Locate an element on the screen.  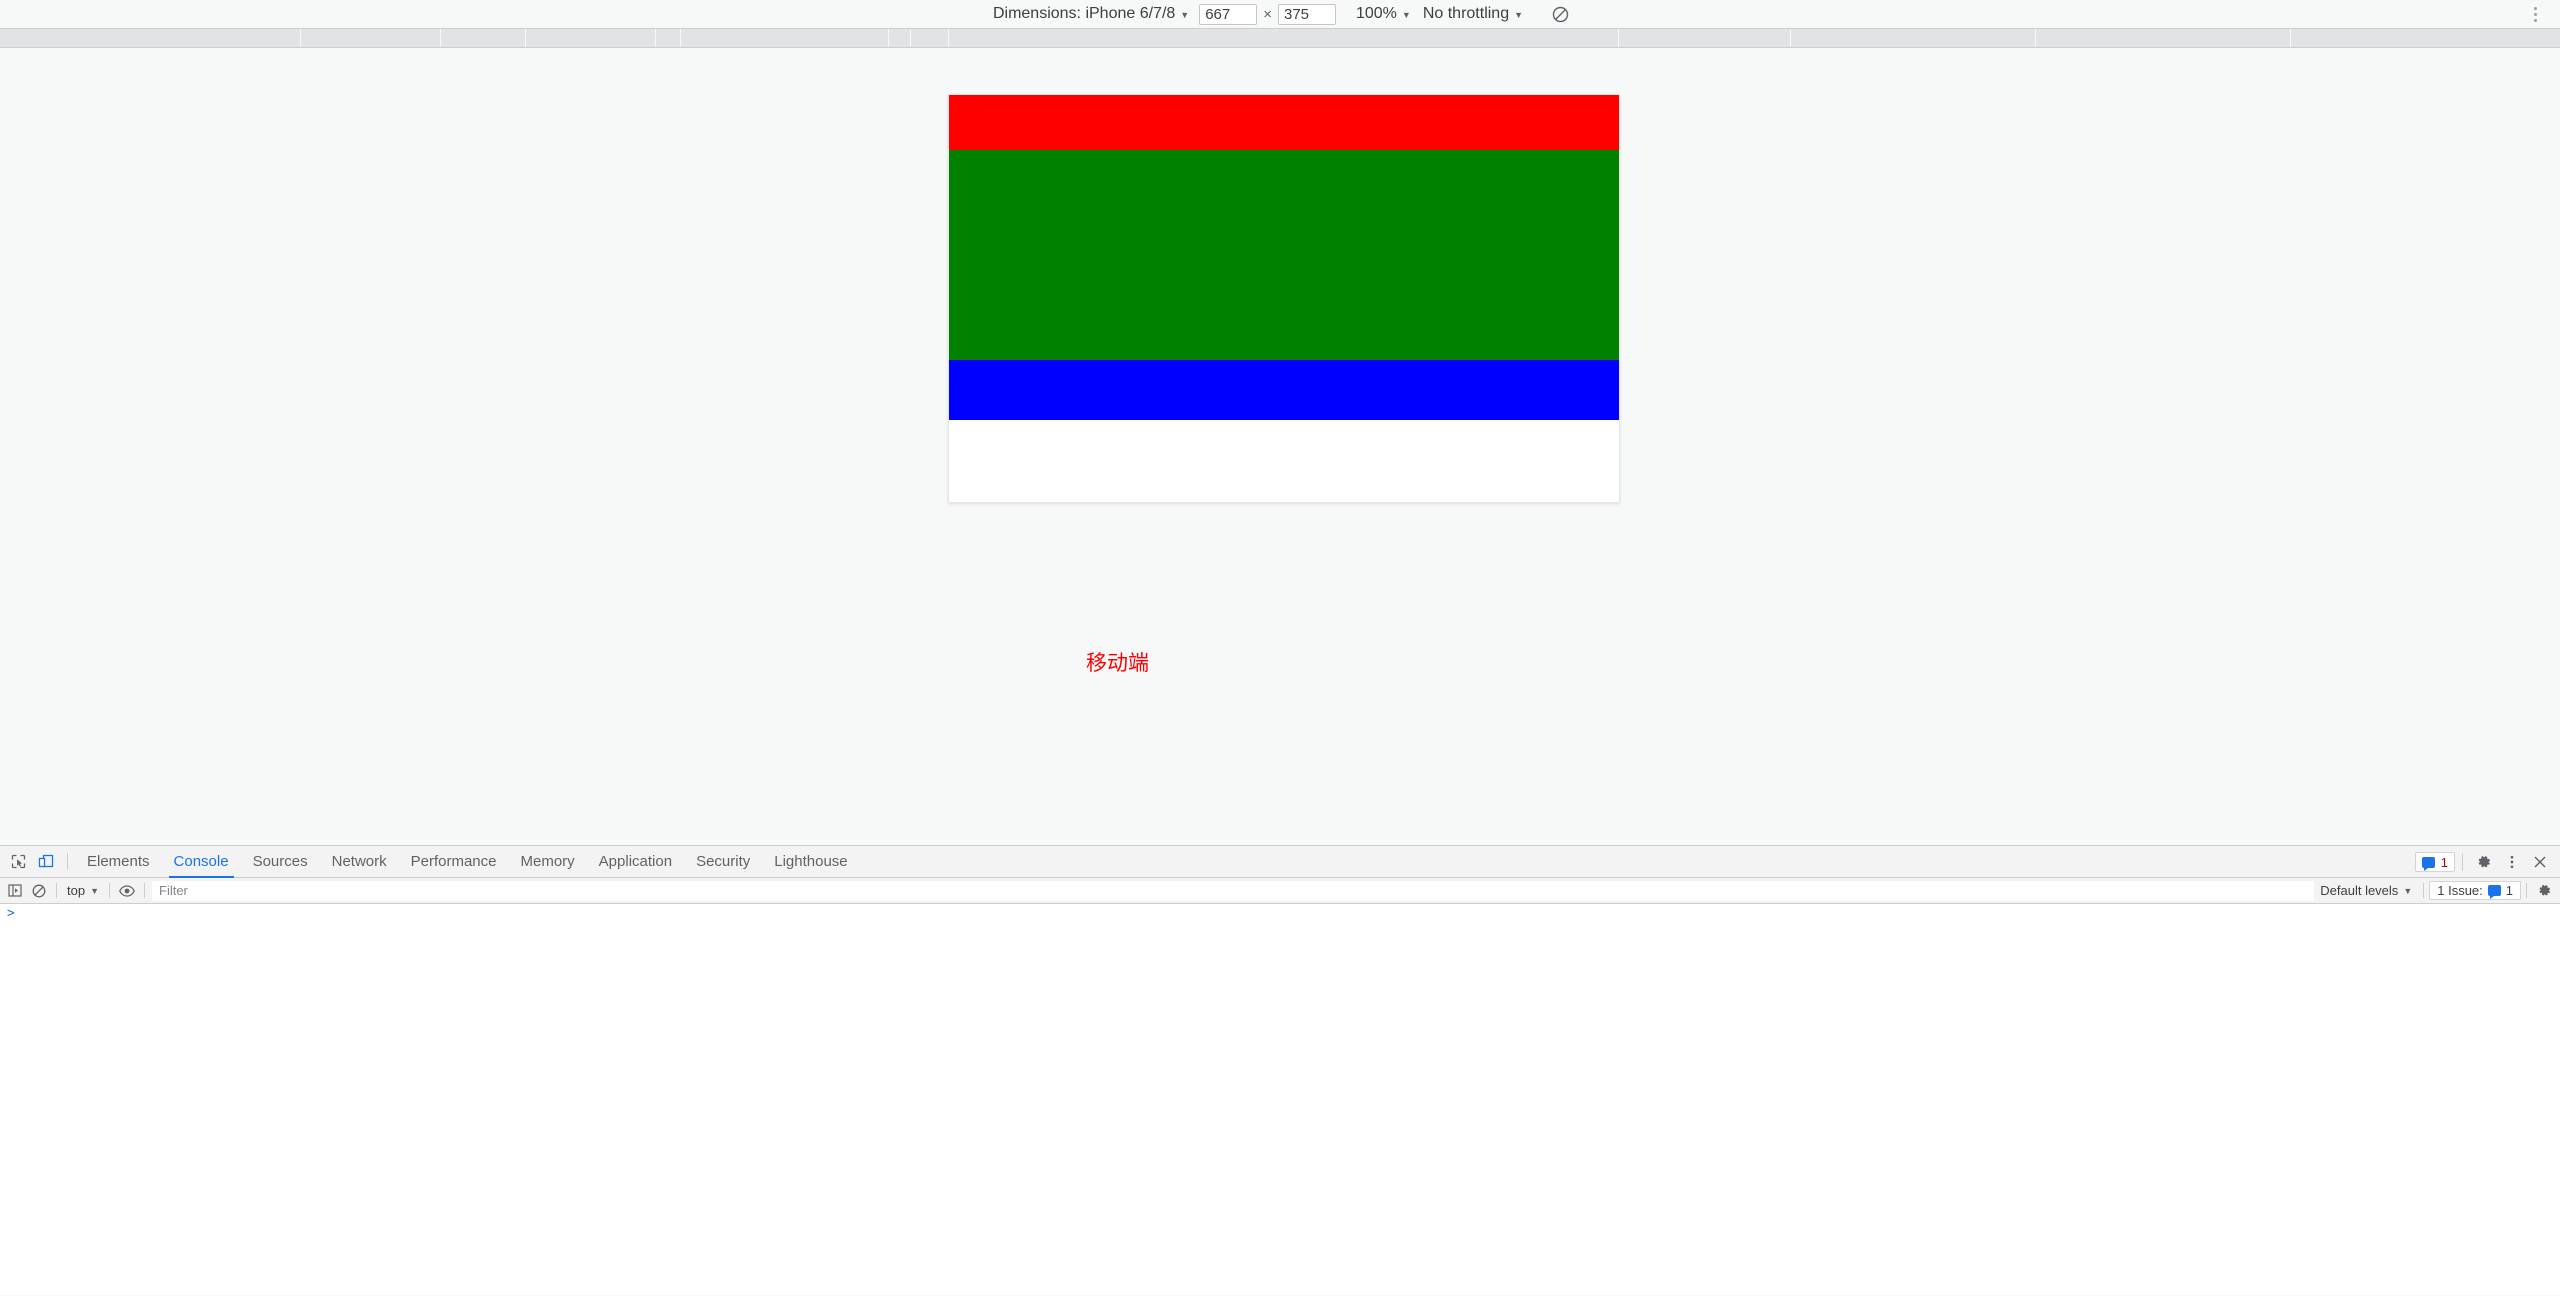
green-bar is located at coordinates (1284, 255).